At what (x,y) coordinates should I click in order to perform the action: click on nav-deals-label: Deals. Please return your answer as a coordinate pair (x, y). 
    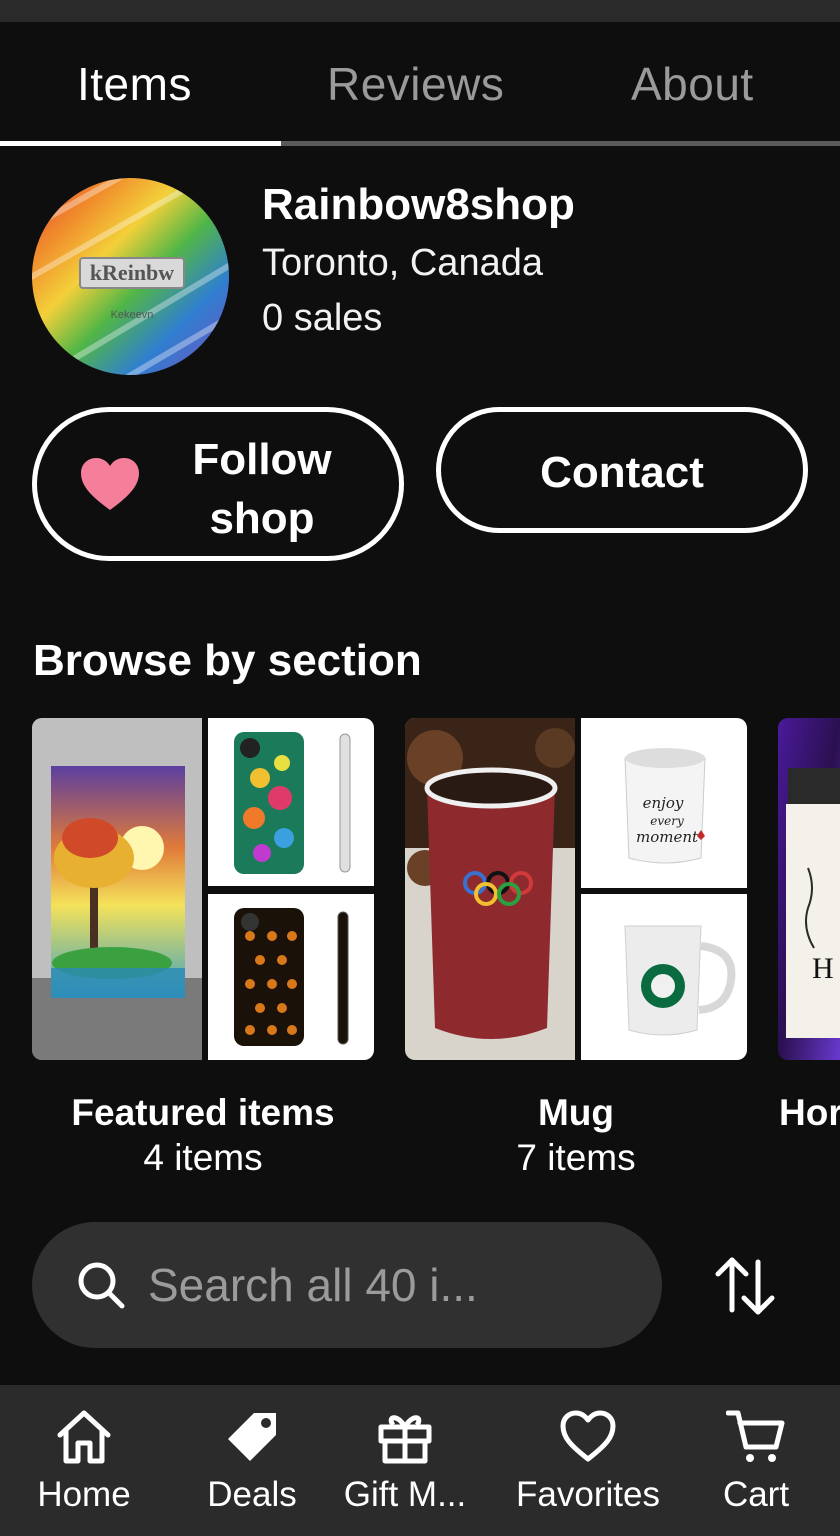
    Looking at the image, I should click on (252, 1494).